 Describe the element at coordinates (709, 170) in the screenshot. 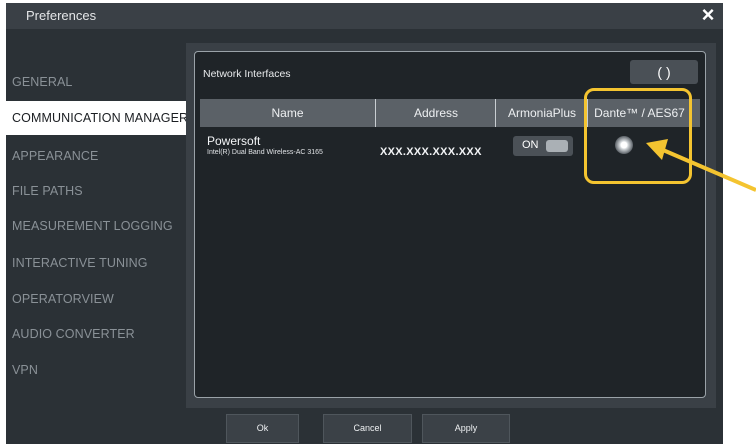

I see `annotation-arrow-line` at that location.